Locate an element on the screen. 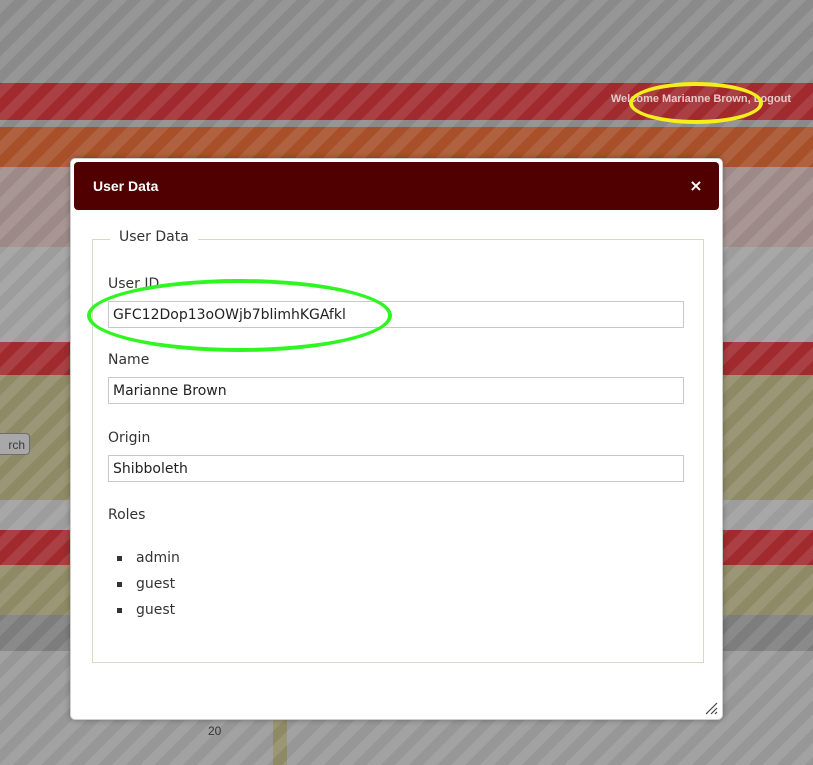  roles-label: Roles is located at coordinates (127, 515).